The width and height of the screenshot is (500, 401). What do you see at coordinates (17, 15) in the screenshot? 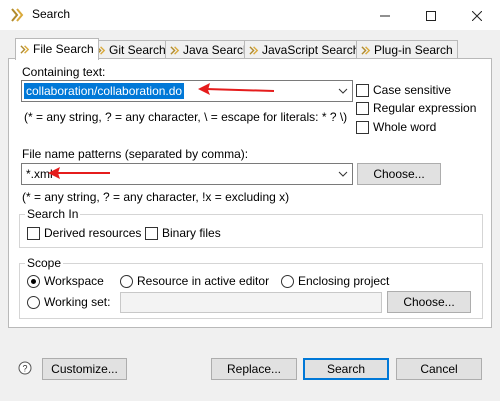
I see `eclipse-search-icon` at bounding box center [17, 15].